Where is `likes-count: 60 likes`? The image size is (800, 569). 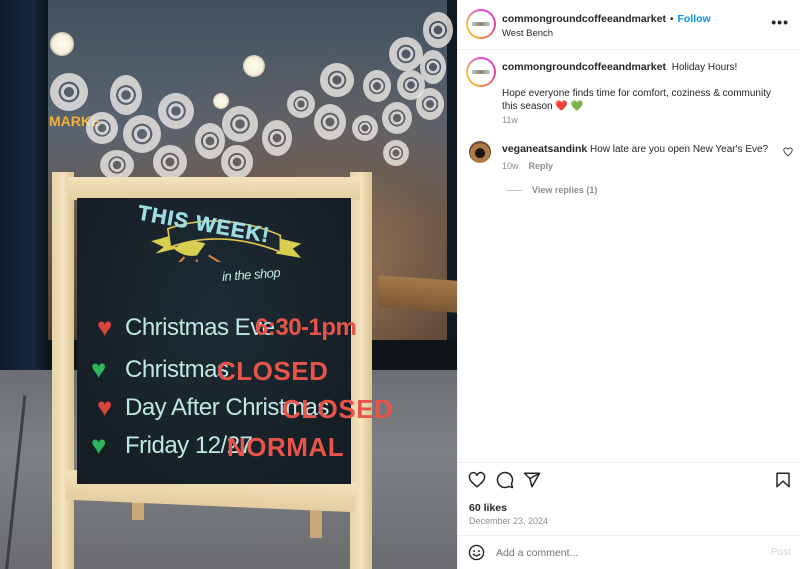
likes-count: 60 likes is located at coordinates (488, 508).